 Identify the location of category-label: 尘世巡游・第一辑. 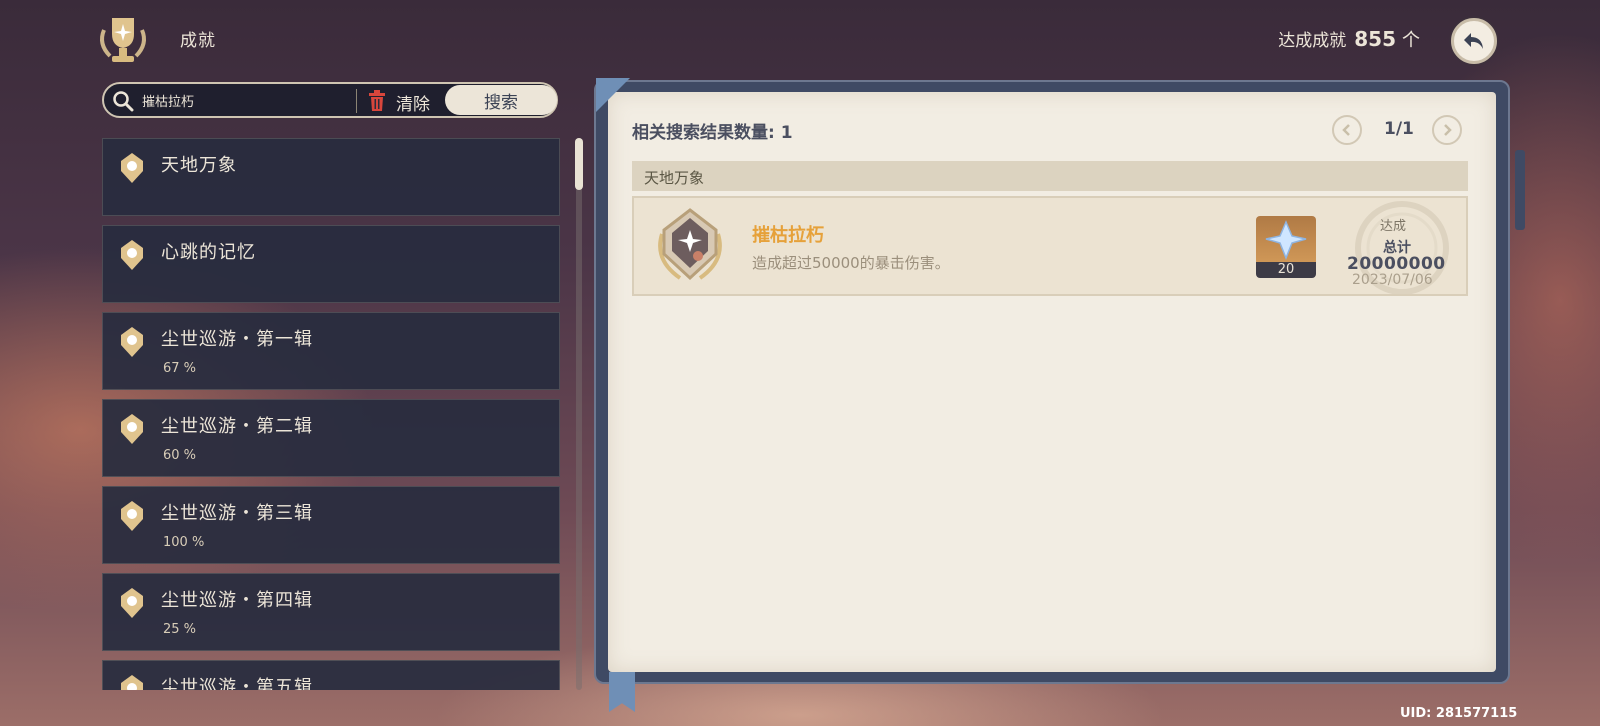
(237, 339).